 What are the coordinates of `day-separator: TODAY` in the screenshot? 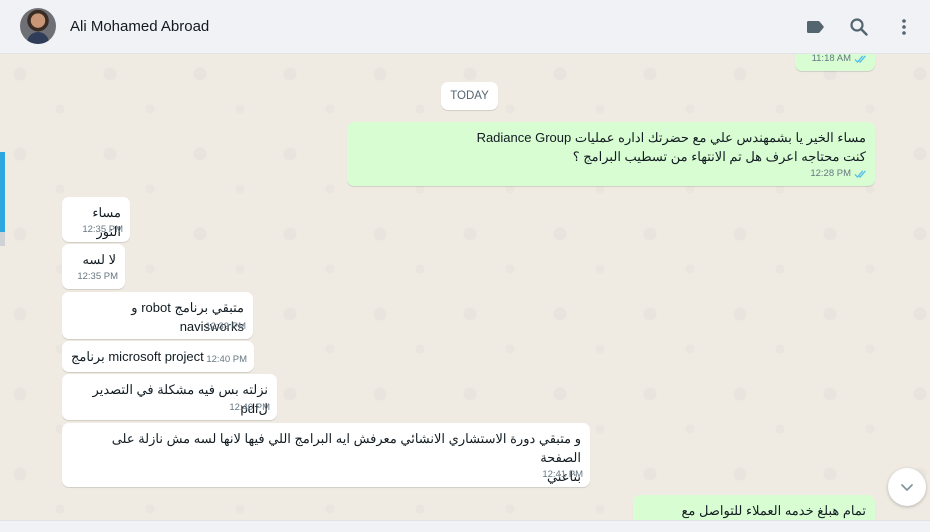 It's located at (469, 96).